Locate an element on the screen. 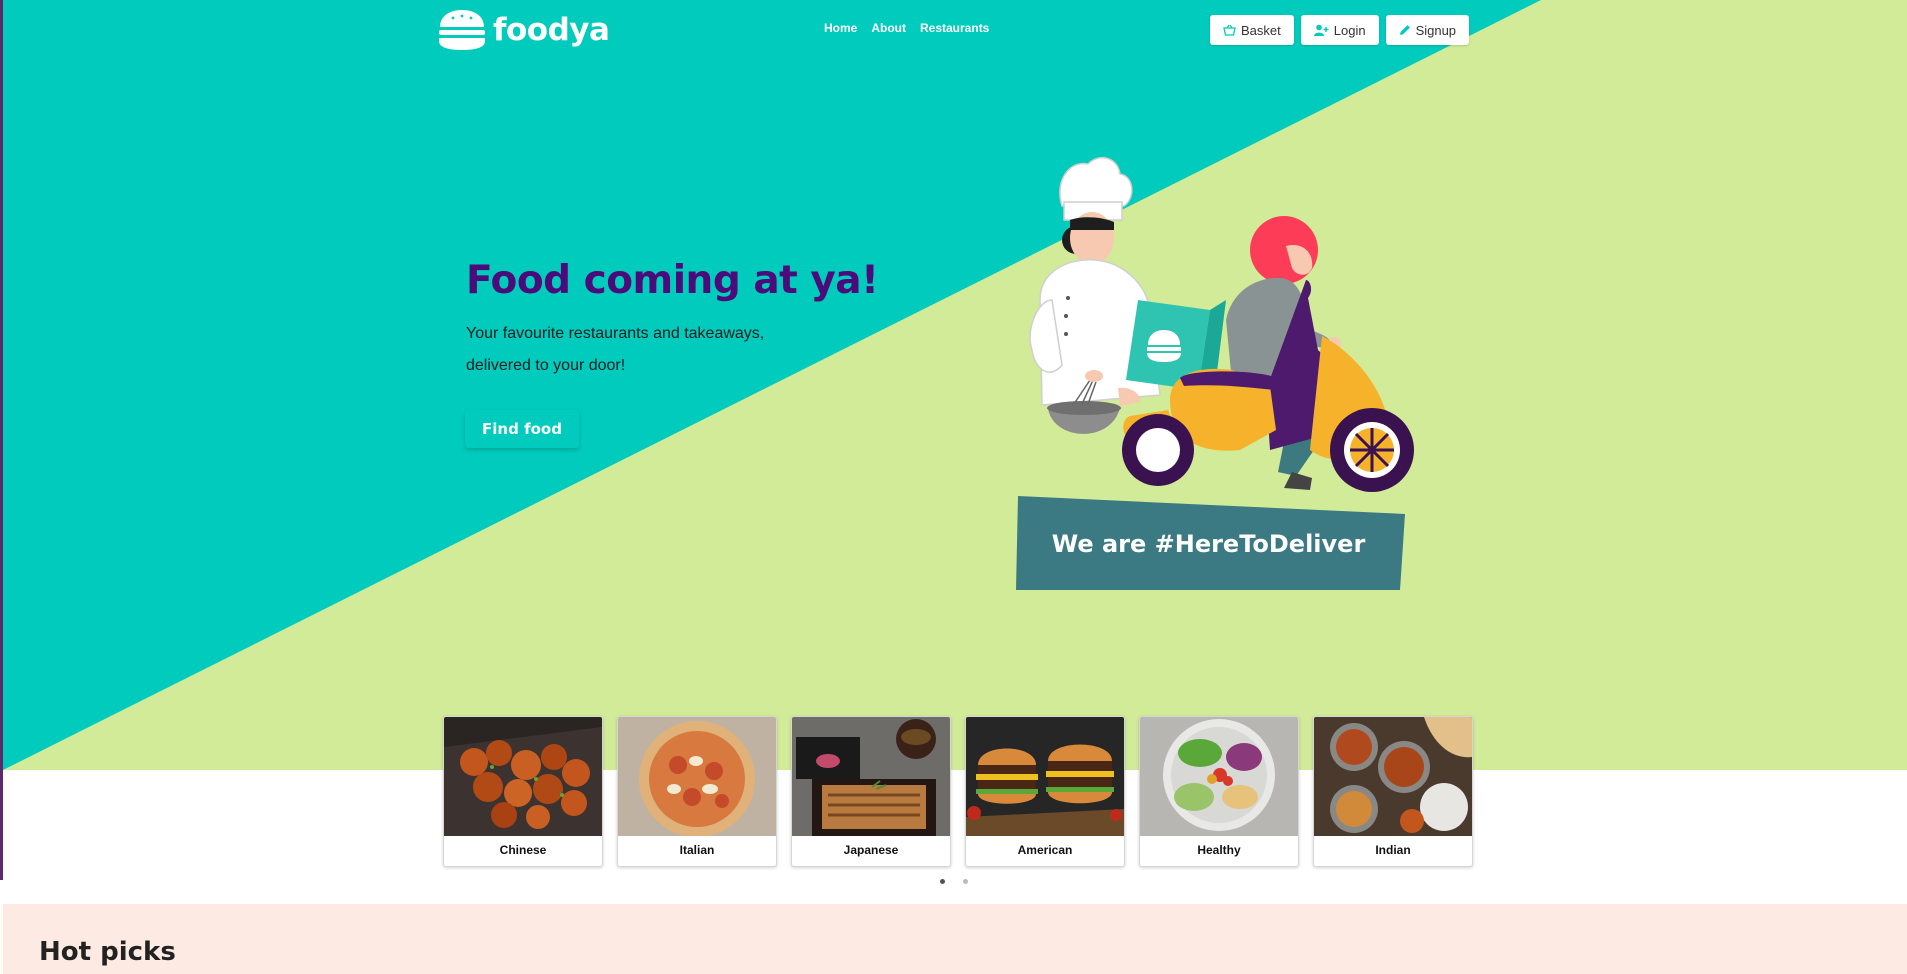 The width and height of the screenshot is (1907, 974). signup-button: Signup is located at coordinates (1427, 30).